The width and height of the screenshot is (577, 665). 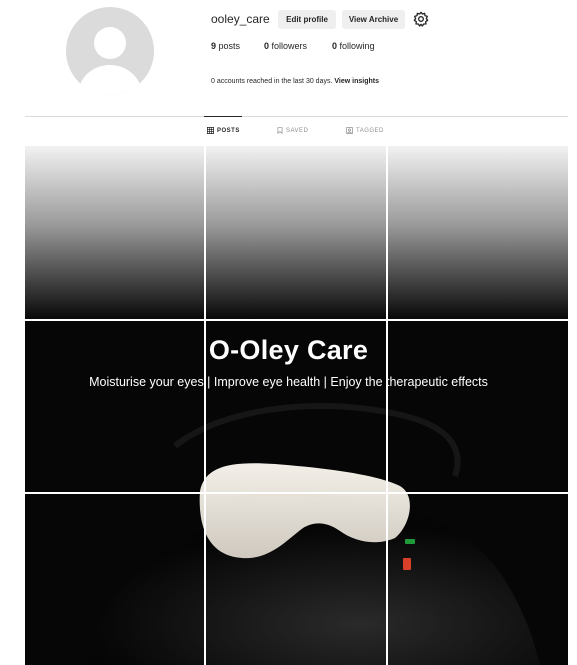 I want to click on following-count: 0 following, so click(x=353, y=46).